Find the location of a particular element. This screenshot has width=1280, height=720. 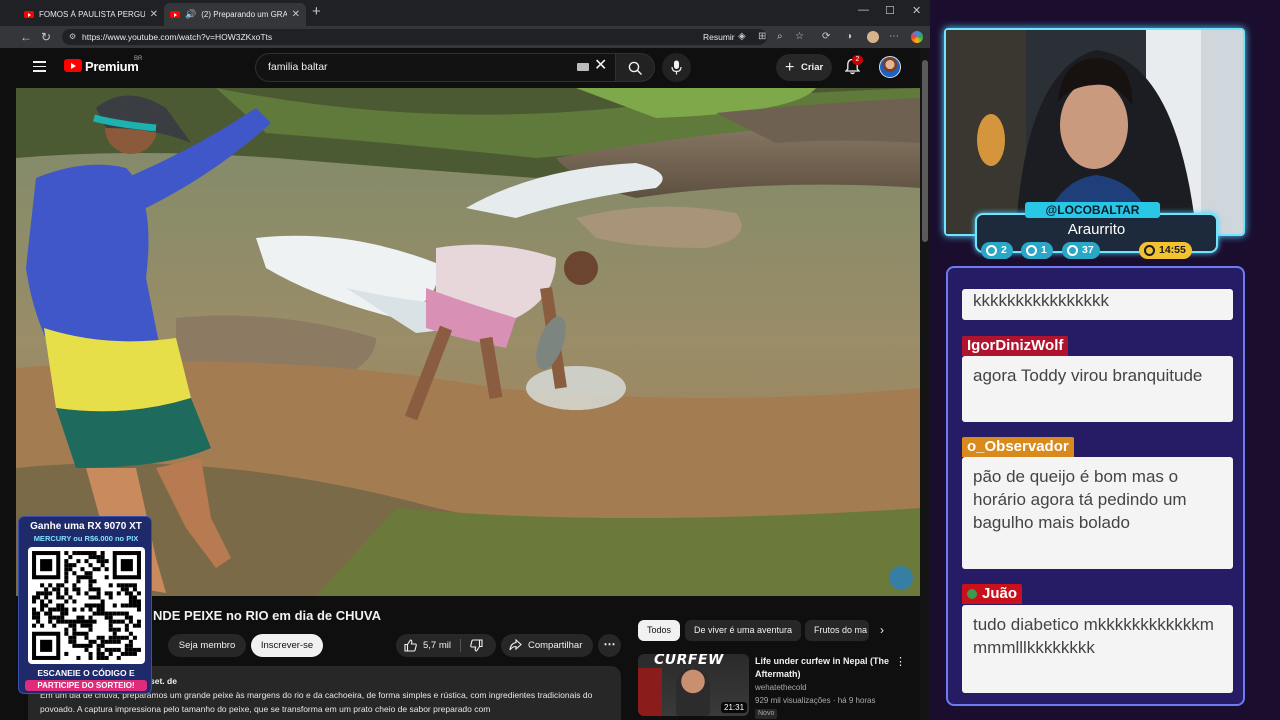

search-button is located at coordinates (635, 67).